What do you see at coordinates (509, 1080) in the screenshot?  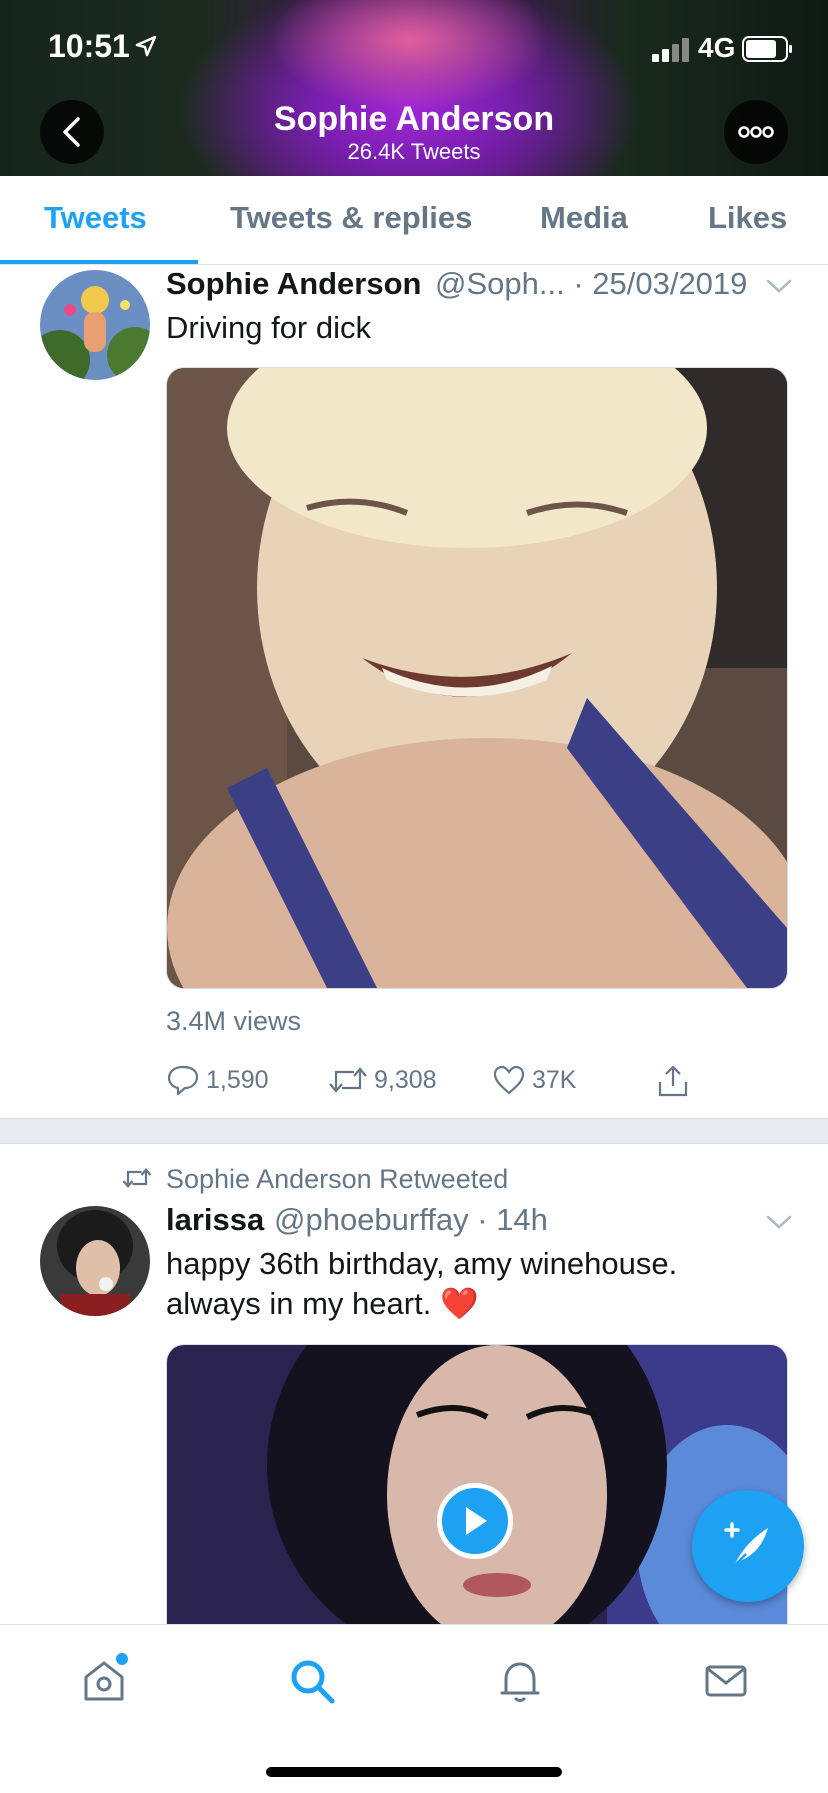 I see `heart-icon` at bounding box center [509, 1080].